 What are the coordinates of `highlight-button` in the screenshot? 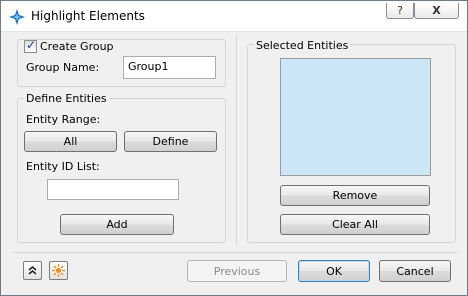 It's located at (58, 270).